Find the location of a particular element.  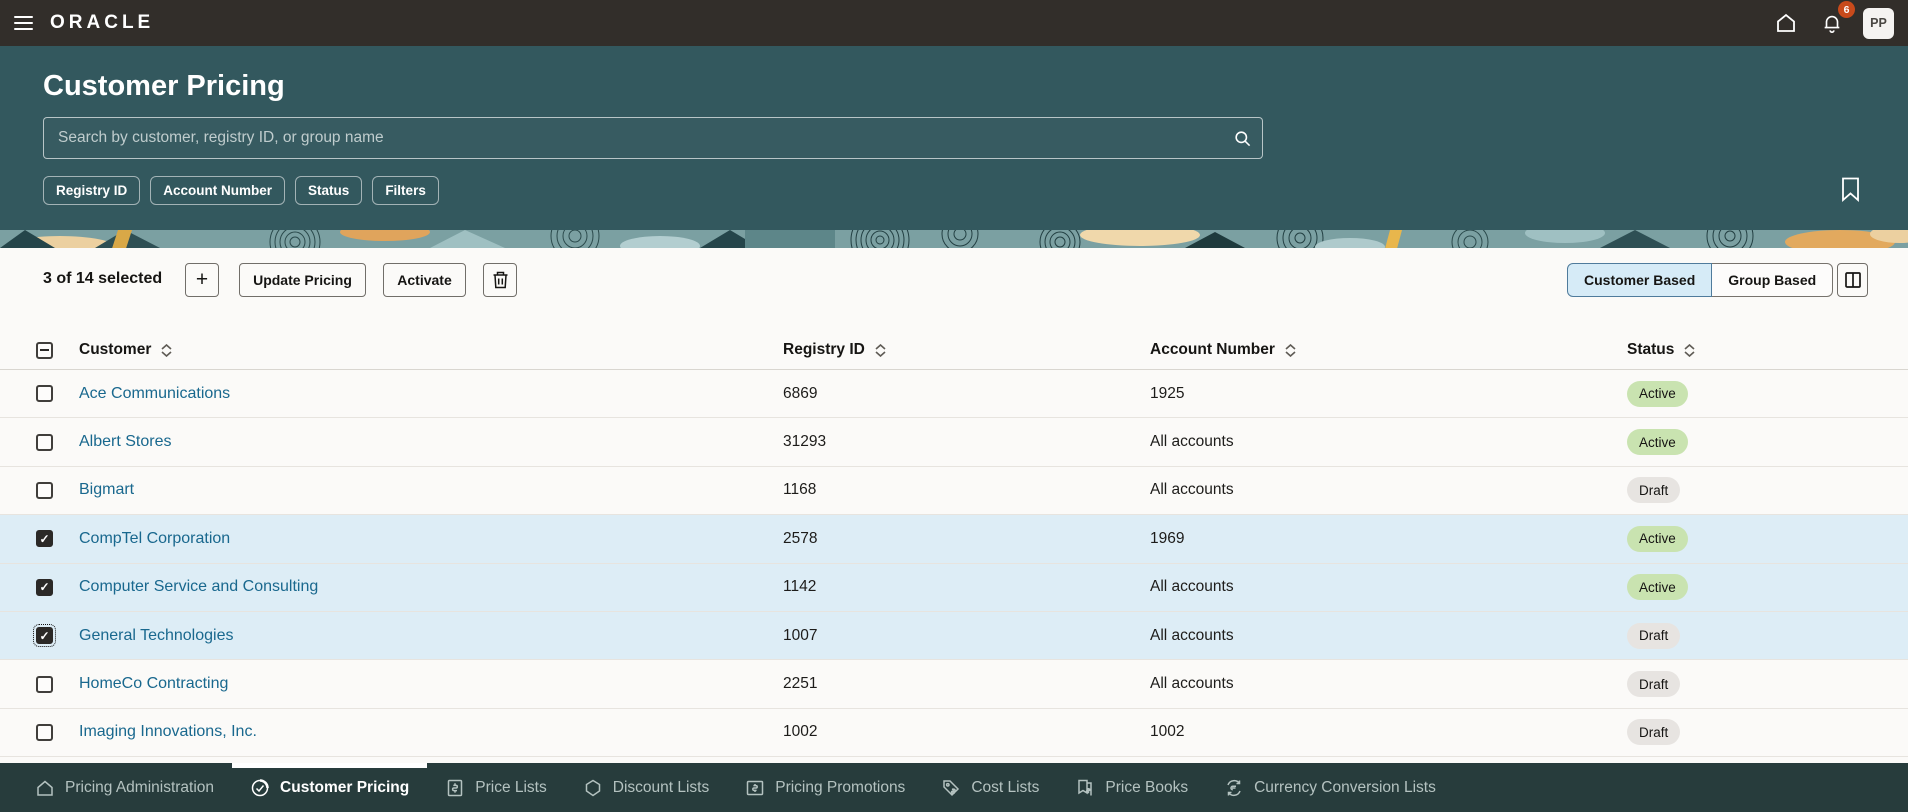

split-panel-icon is located at coordinates (1852, 280).